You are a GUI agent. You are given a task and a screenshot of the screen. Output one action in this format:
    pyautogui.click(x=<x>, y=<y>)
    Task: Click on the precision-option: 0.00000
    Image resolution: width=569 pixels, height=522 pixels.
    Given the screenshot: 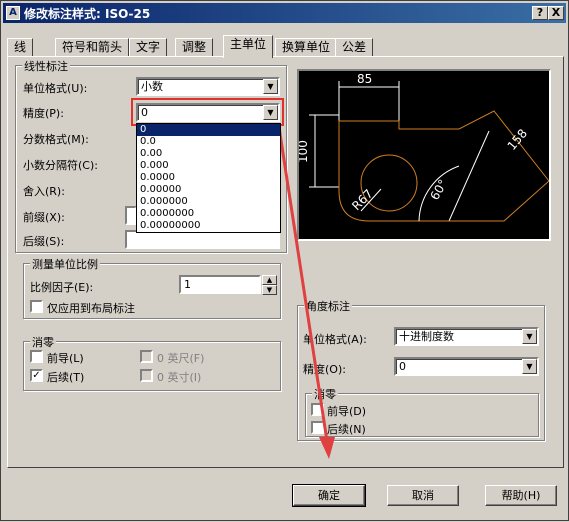 What is the action you would take?
    pyautogui.click(x=208, y=190)
    